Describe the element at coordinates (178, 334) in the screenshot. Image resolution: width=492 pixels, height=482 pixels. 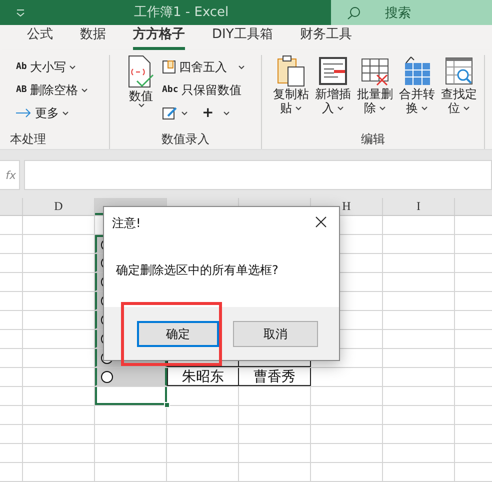
I see `dialog-button: 确定` at that location.